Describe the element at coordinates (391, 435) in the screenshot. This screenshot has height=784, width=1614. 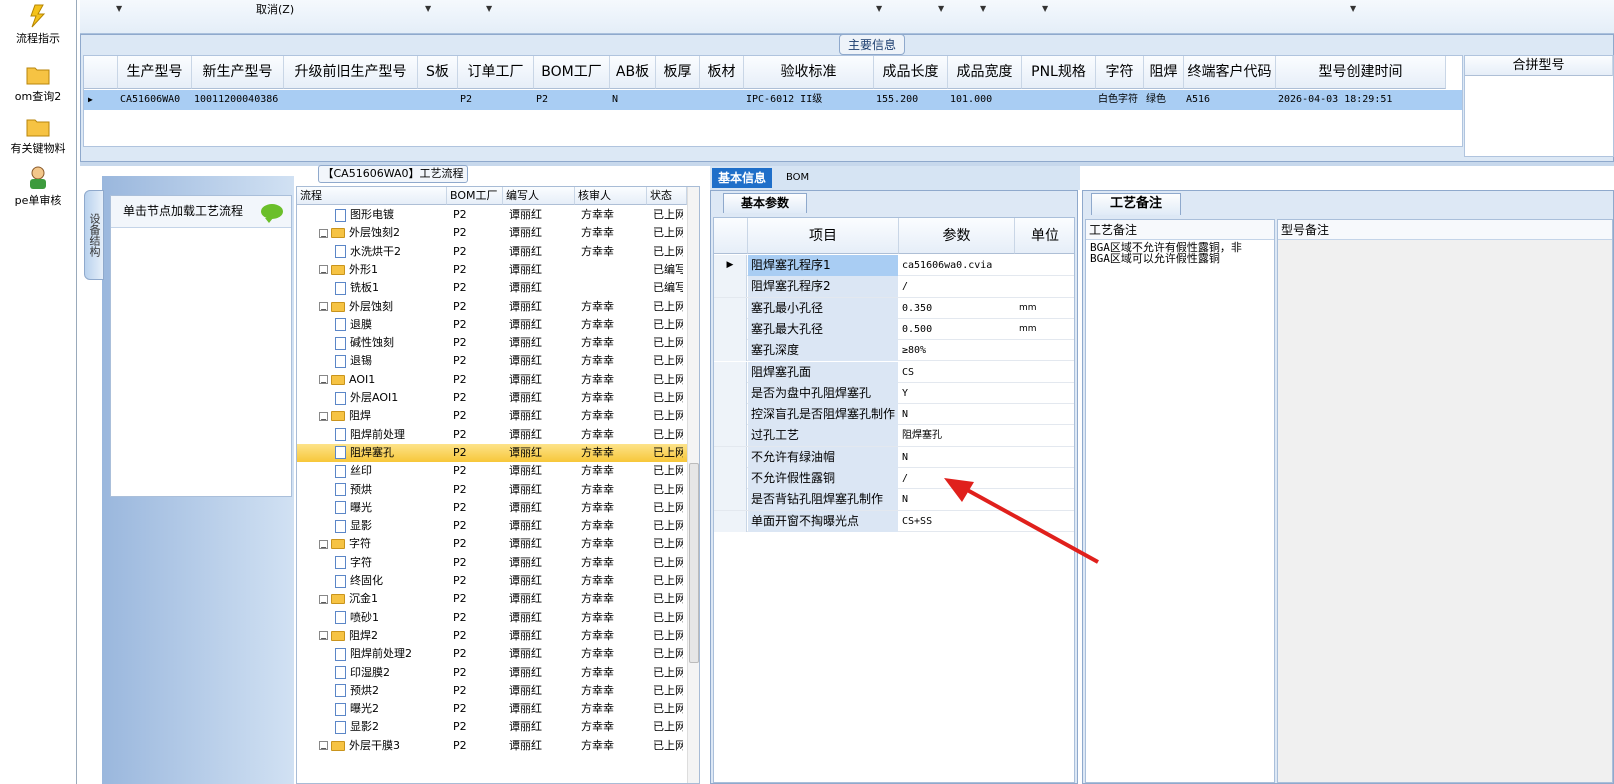
I see `tree-node: 阻焊前处理` at that location.